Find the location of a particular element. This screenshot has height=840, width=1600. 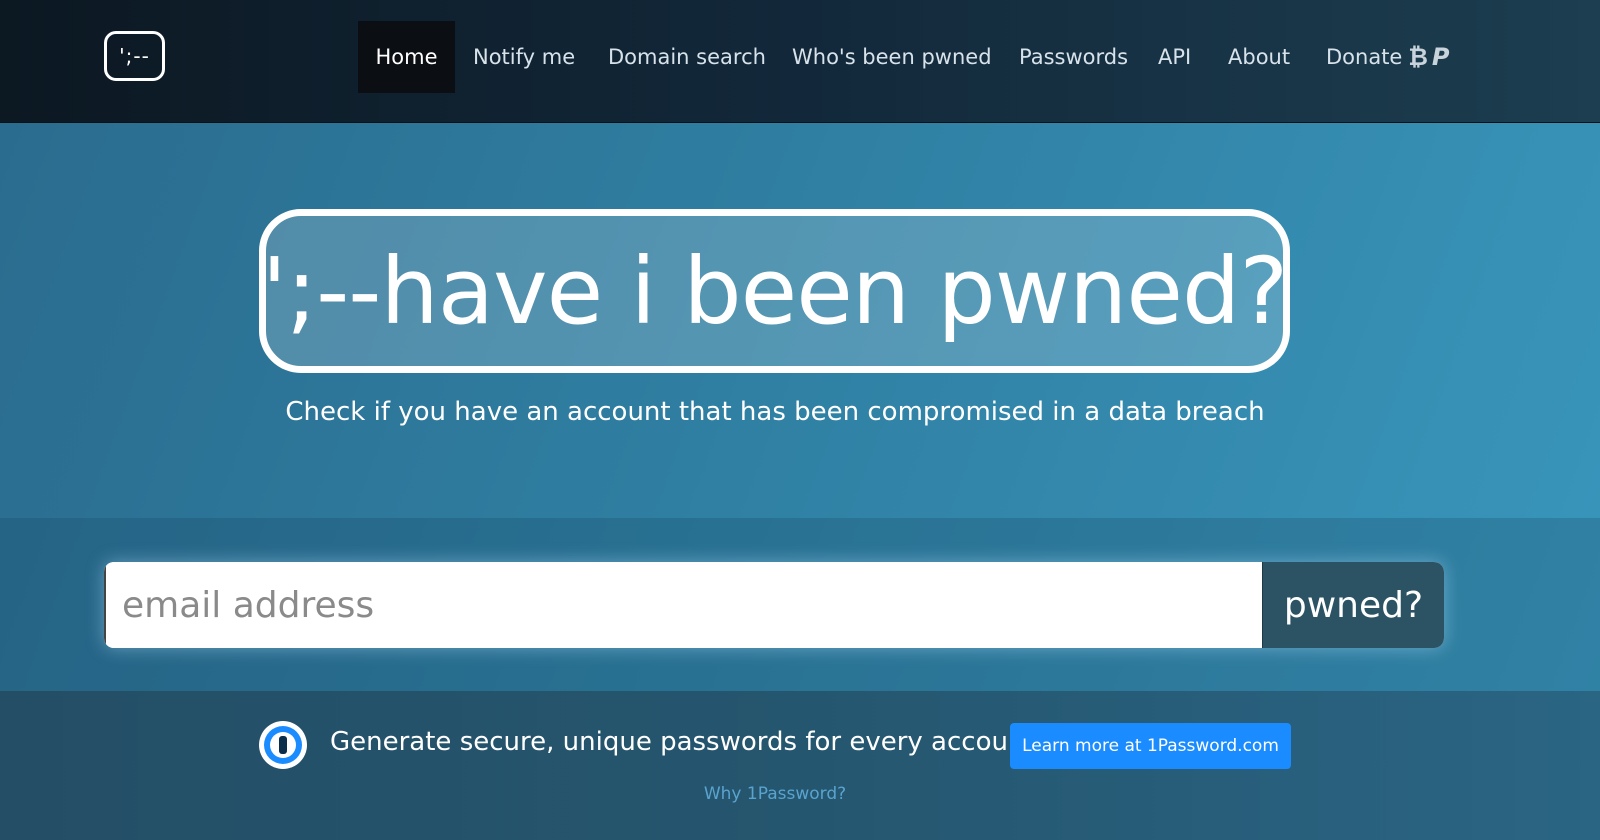

nav-whos-been-pwned: Who's been pwned is located at coordinates (892, 57).